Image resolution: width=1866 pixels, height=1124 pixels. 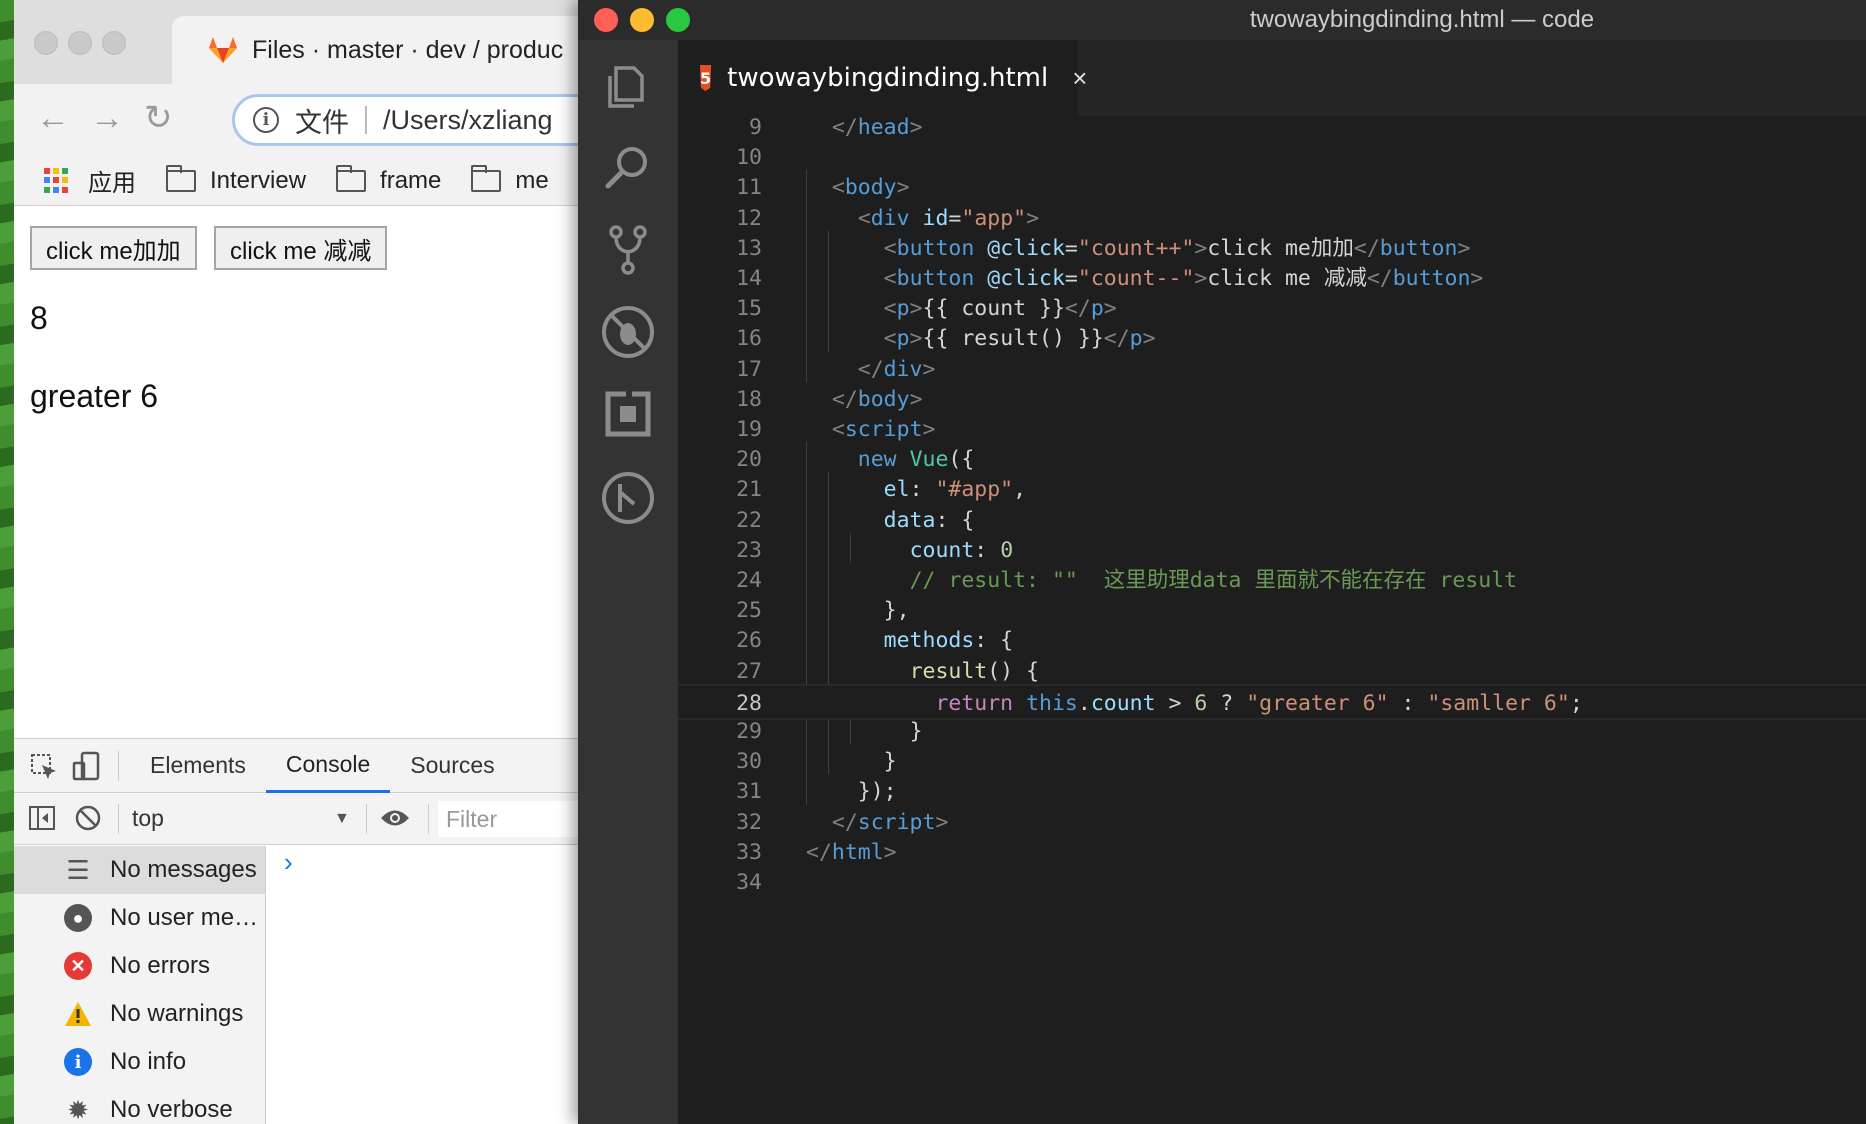 I want to click on code-token: =, so click(x=955, y=218).